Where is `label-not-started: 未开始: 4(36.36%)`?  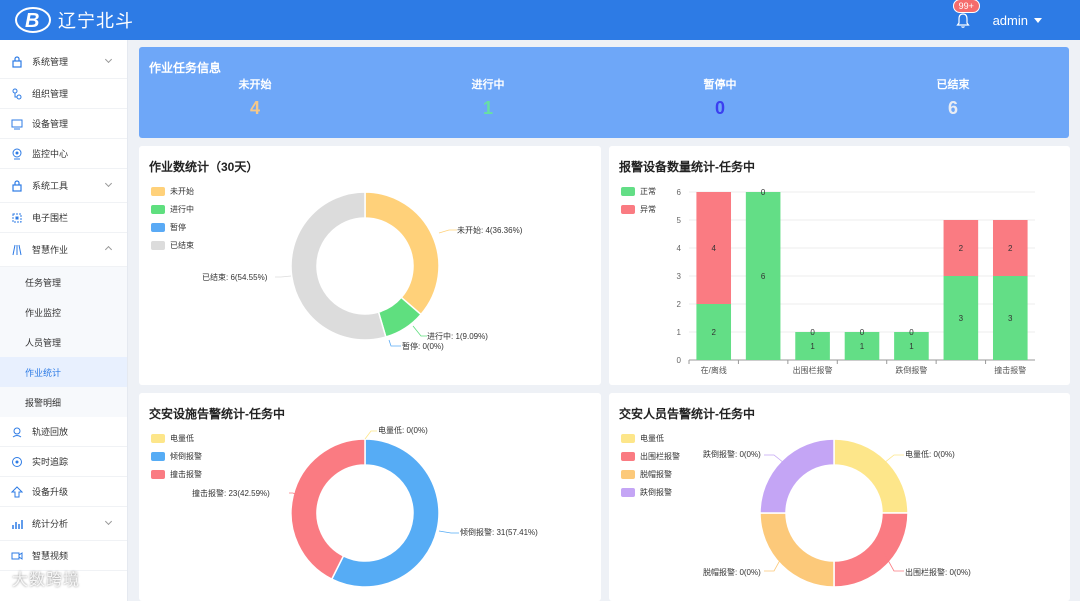
label-not-started: 未开始: 4(36.36%) is located at coordinates (490, 230).